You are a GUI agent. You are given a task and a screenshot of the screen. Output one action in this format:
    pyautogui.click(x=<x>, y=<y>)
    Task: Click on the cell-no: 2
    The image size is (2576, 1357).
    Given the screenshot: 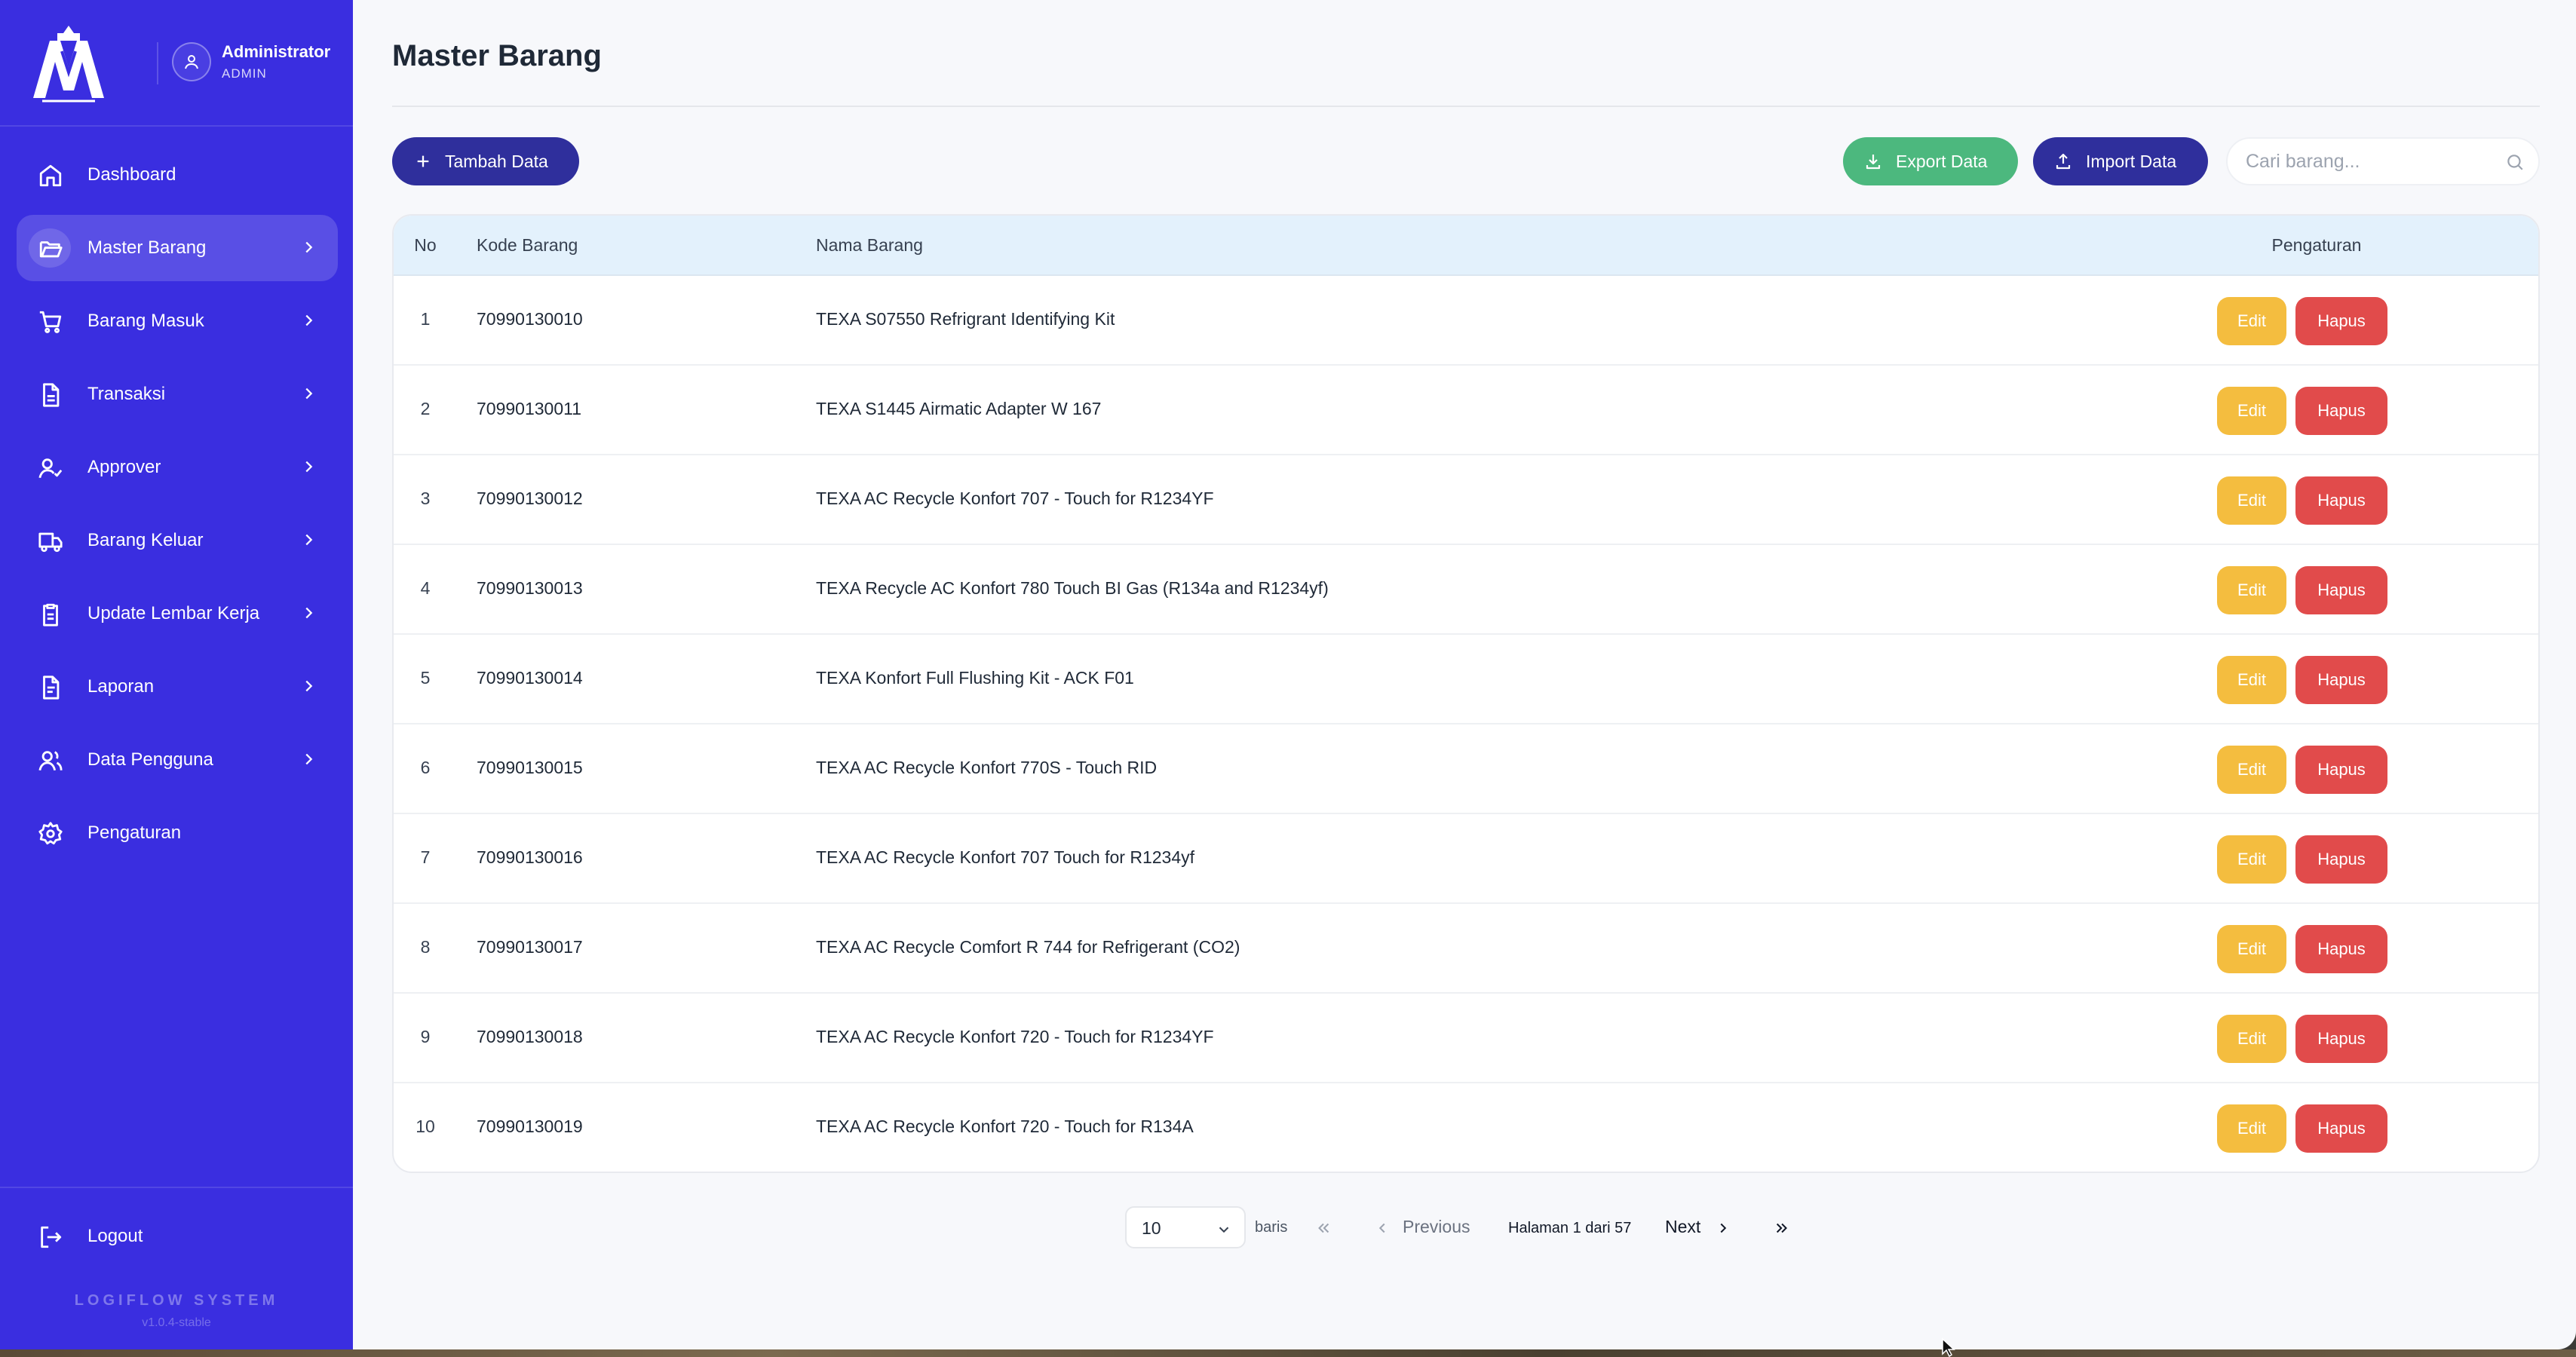 What is the action you would take?
    pyautogui.click(x=425, y=408)
    